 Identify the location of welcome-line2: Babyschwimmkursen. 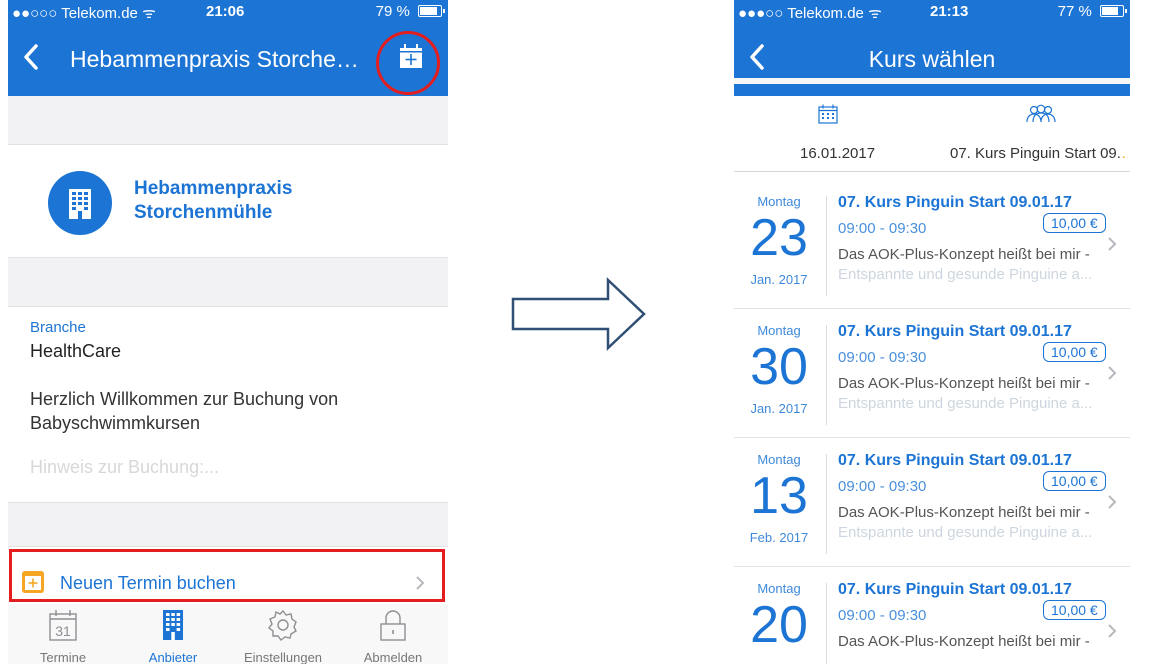
(115, 423).